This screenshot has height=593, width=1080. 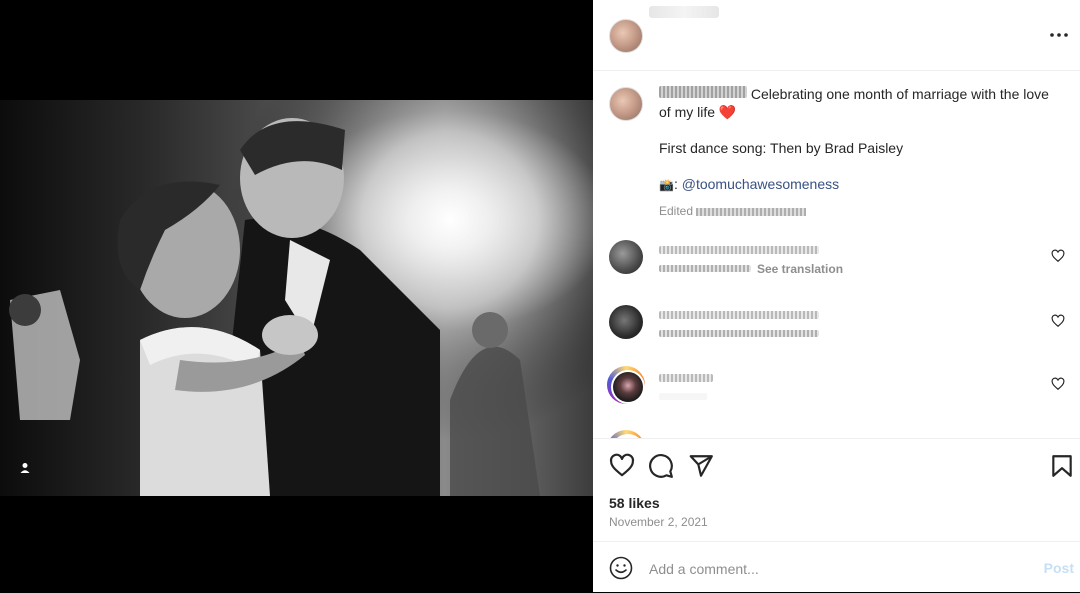 I want to click on share-icon, so click(x=701, y=466).